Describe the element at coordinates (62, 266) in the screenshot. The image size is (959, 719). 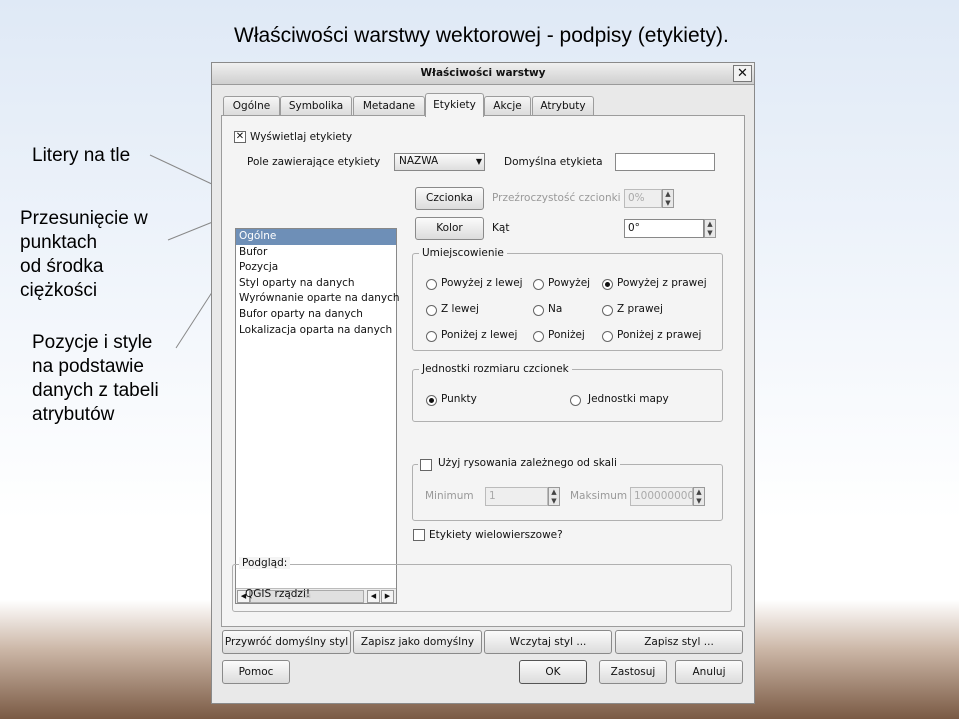
I see `callout-line: od środka` at that location.